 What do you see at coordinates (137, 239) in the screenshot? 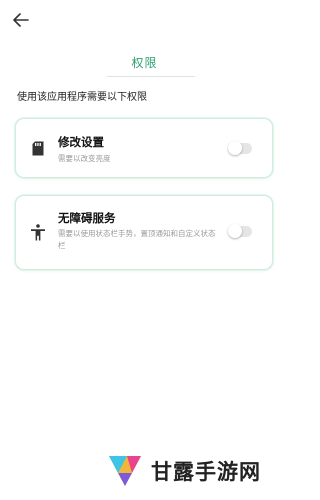
I see `permission-description: 需要以使用状态栏手势，置顶通知和自定义状态栏` at bounding box center [137, 239].